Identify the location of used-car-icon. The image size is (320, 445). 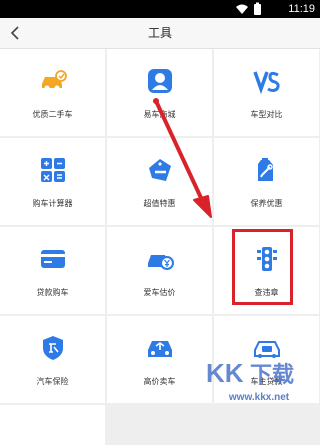
(54, 80).